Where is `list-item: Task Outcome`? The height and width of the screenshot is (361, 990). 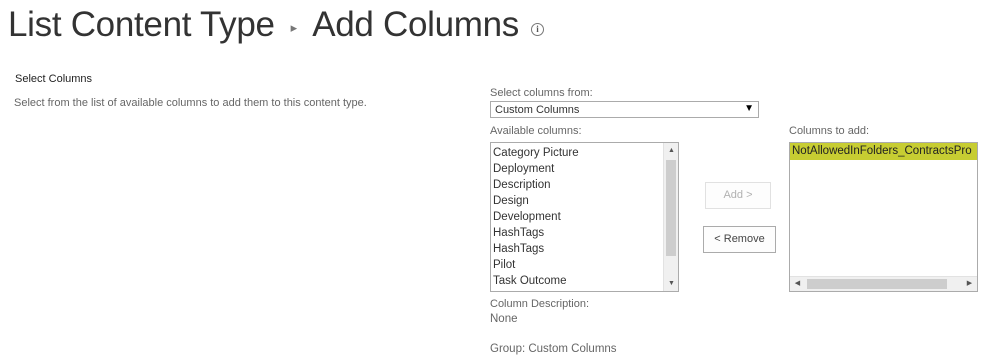
list-item: Task Outcome is located at coordinates (536, 281).